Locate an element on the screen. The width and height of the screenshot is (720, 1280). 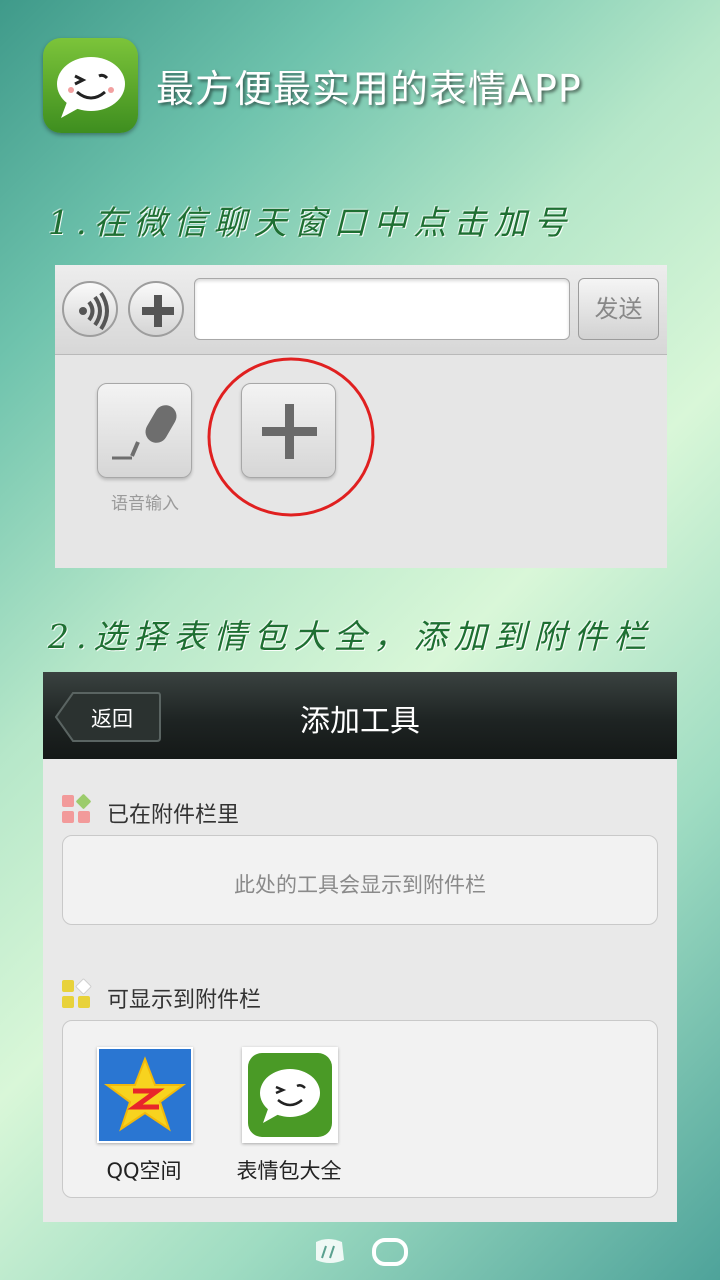
in-attachment-heading: 已在附件栏里 is located at coordinates (173, 815).